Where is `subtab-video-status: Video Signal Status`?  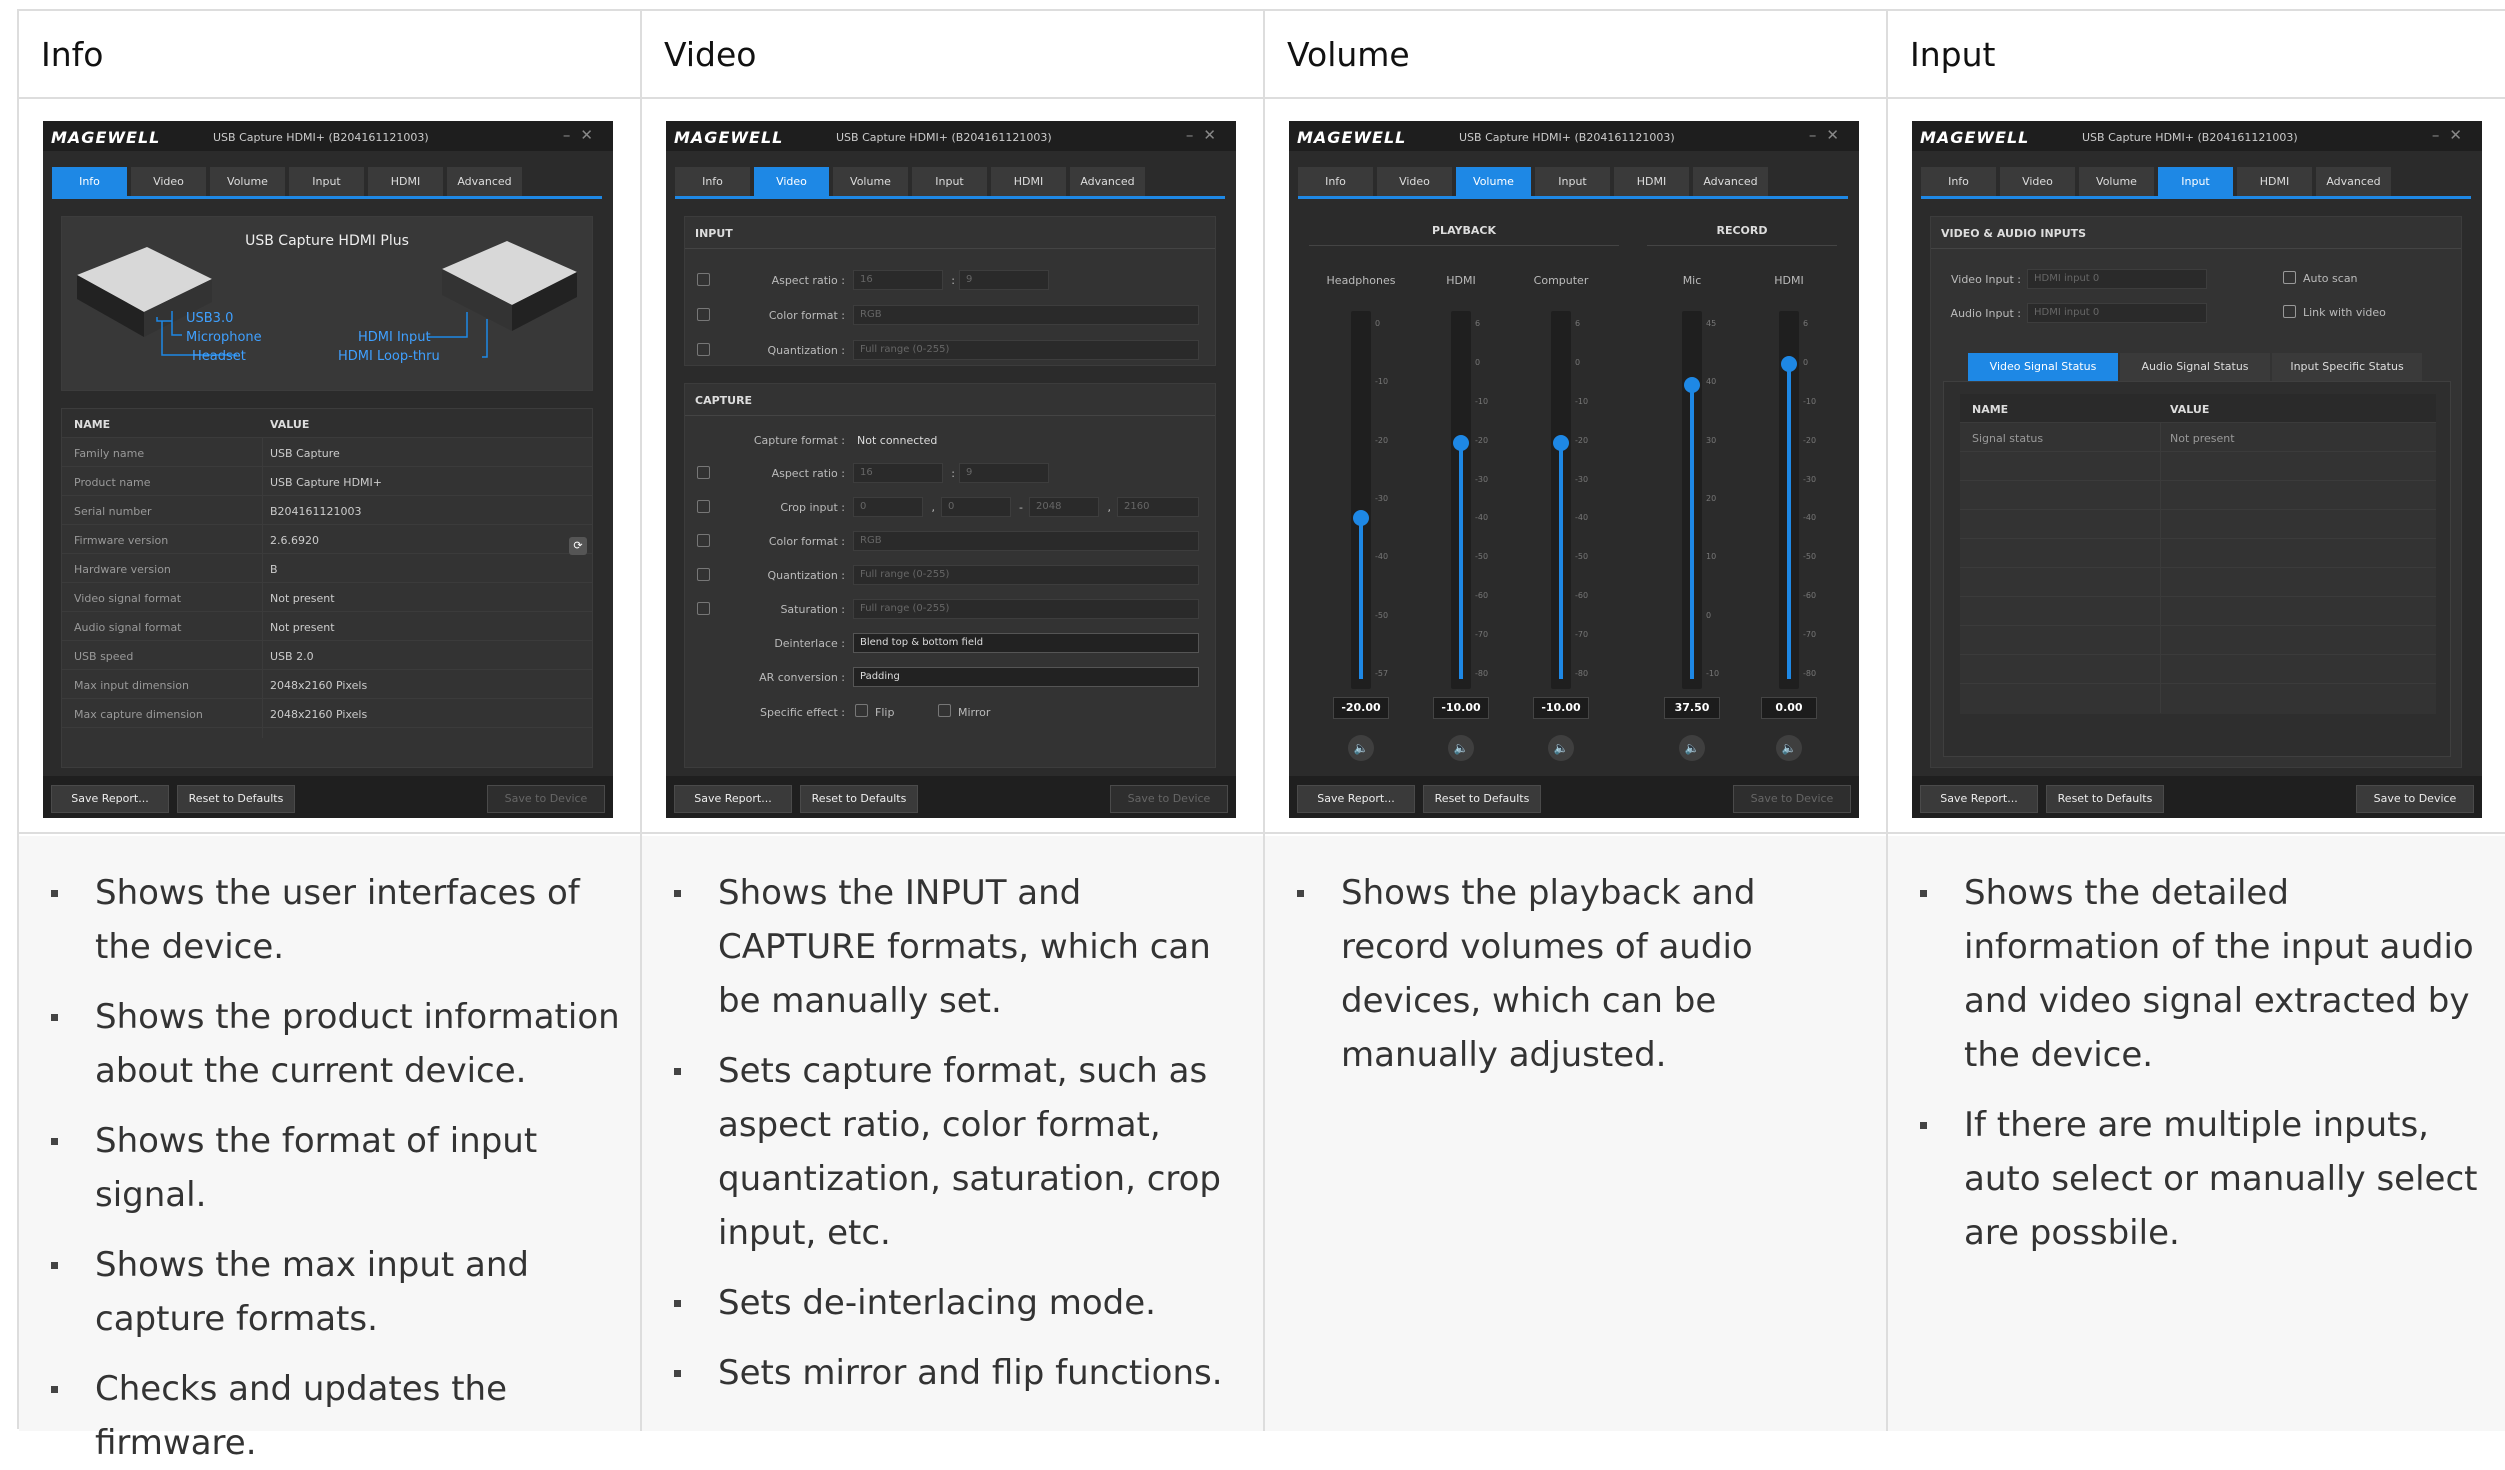 subtab-video-status: Video Signal Status is located at coordinates (2043, 367).